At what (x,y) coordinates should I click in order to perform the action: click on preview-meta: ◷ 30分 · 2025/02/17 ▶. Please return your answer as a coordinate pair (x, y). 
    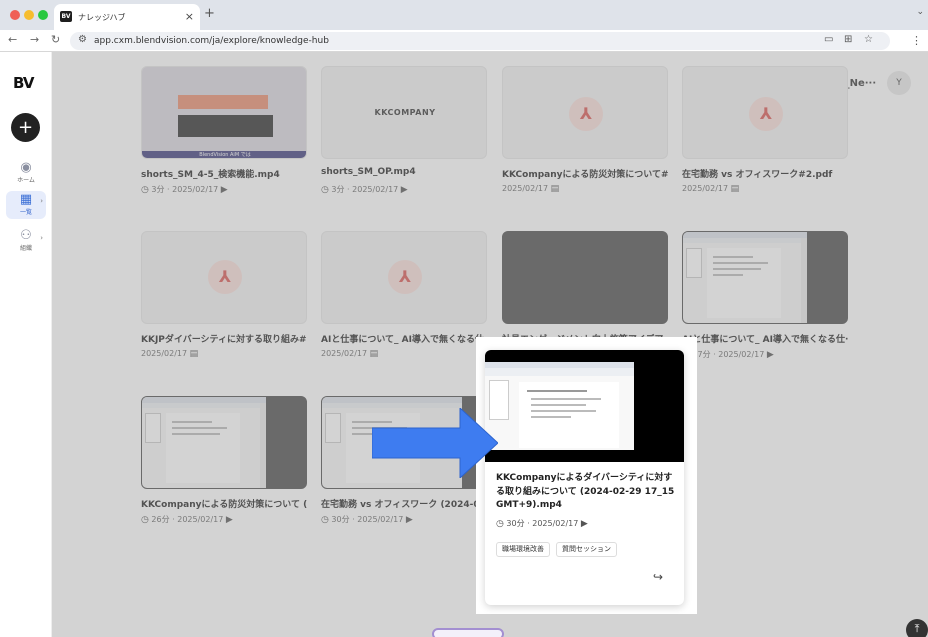
    Looking at the image, I should click on (542, 524).